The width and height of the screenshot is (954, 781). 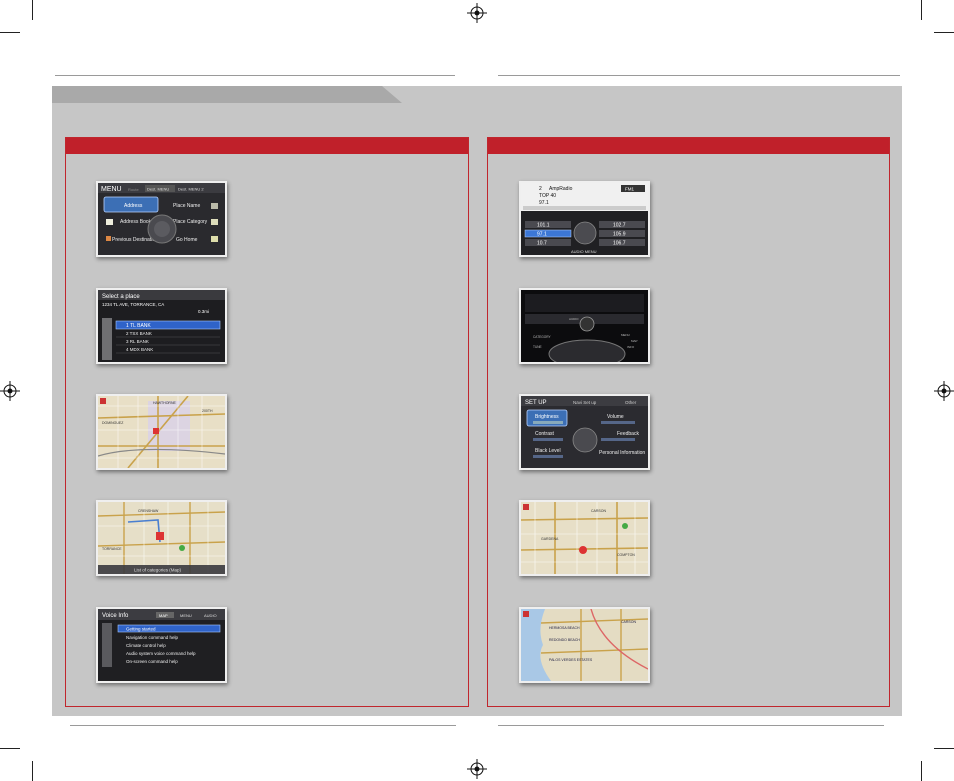 I want to click on menu-tab-dest: Dest. MENU, so click(x=158, y=189).